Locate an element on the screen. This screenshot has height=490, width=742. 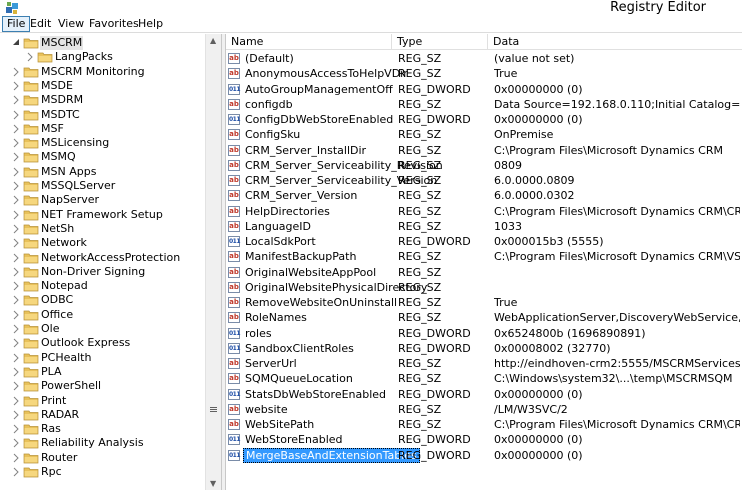
tree-item: NetSh is located at coordinates (102, 229).